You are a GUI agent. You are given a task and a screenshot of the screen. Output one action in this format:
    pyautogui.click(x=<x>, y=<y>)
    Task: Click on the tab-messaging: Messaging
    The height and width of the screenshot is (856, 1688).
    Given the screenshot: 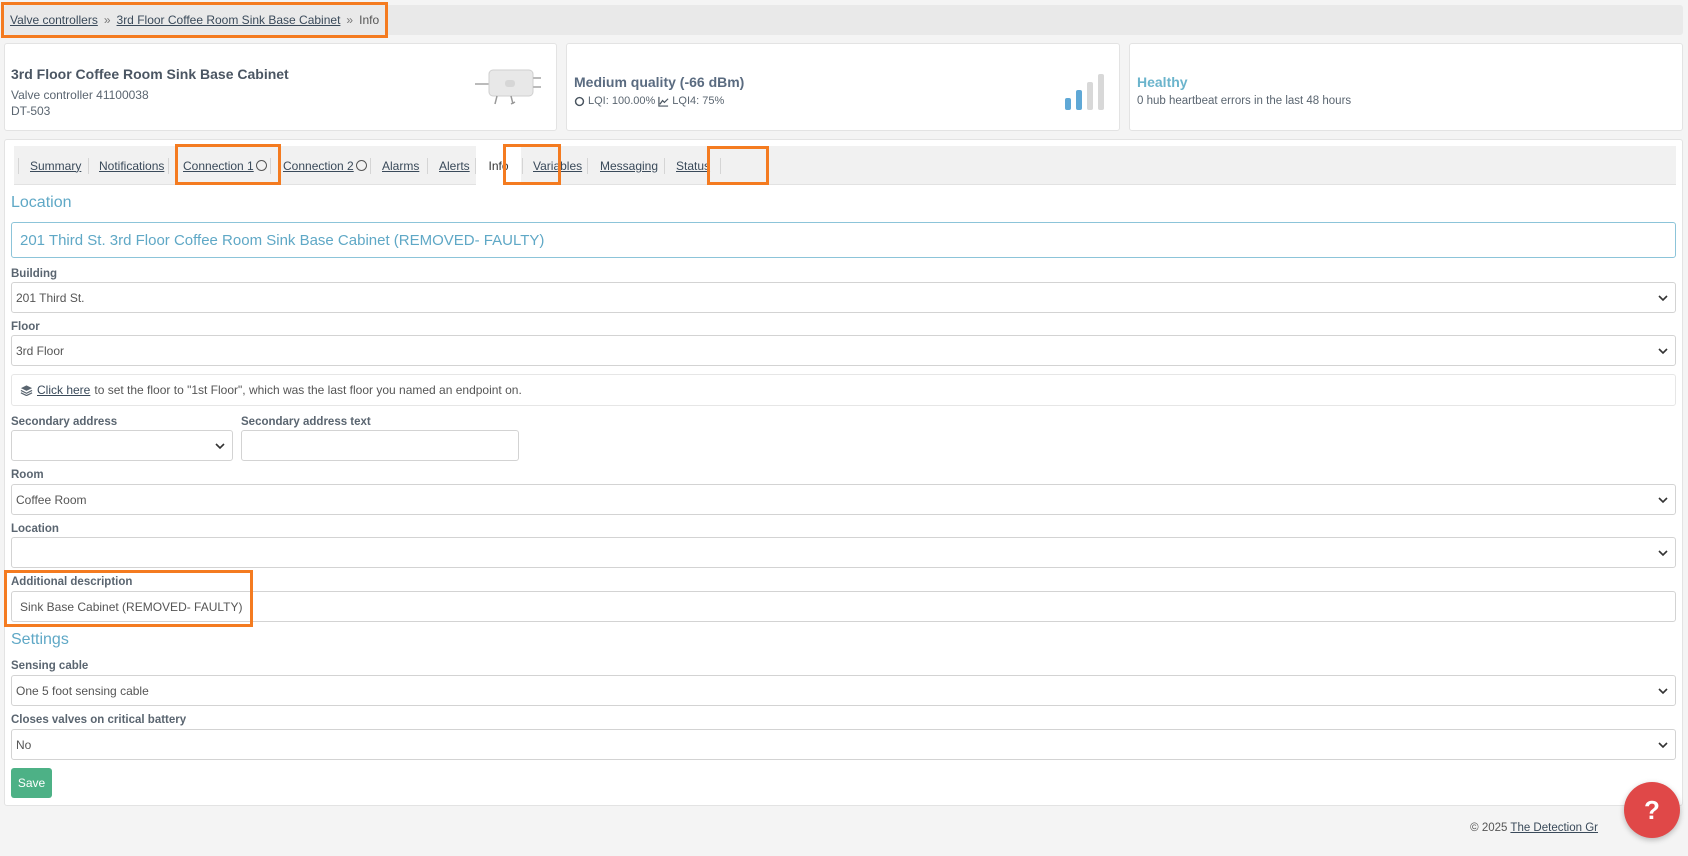 What is the action you would take?
    pyautogui.click(x=629, y=165)
    